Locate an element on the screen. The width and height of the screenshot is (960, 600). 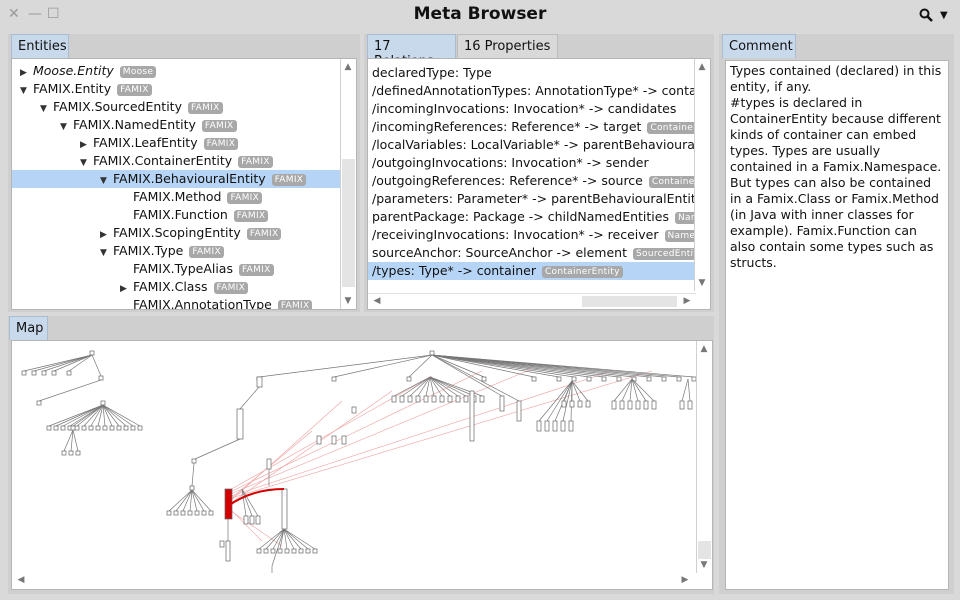
tree-item: FAMIX.TypeAlias FAMIX is located at coordinates (177, 269).